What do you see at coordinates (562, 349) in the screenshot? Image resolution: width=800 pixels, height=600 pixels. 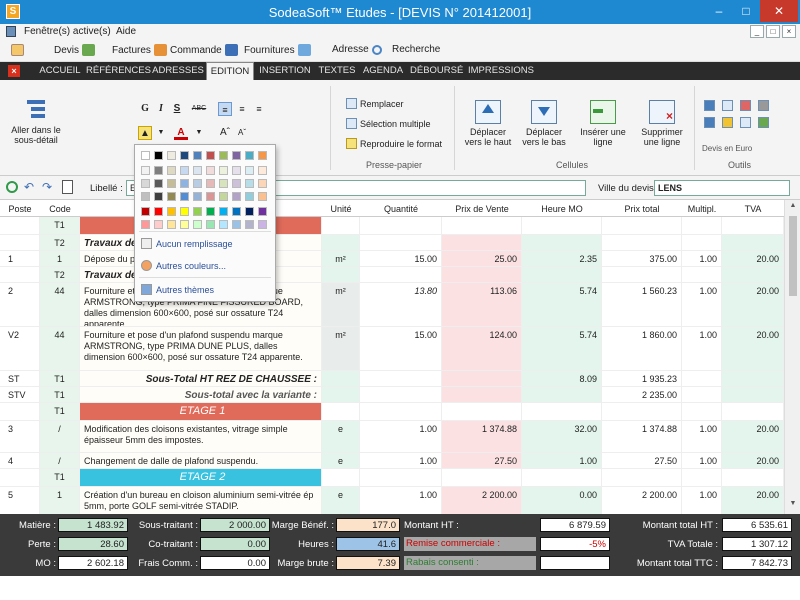 I see `cell-hmo: 5.74` at bounding box center [562, 349].